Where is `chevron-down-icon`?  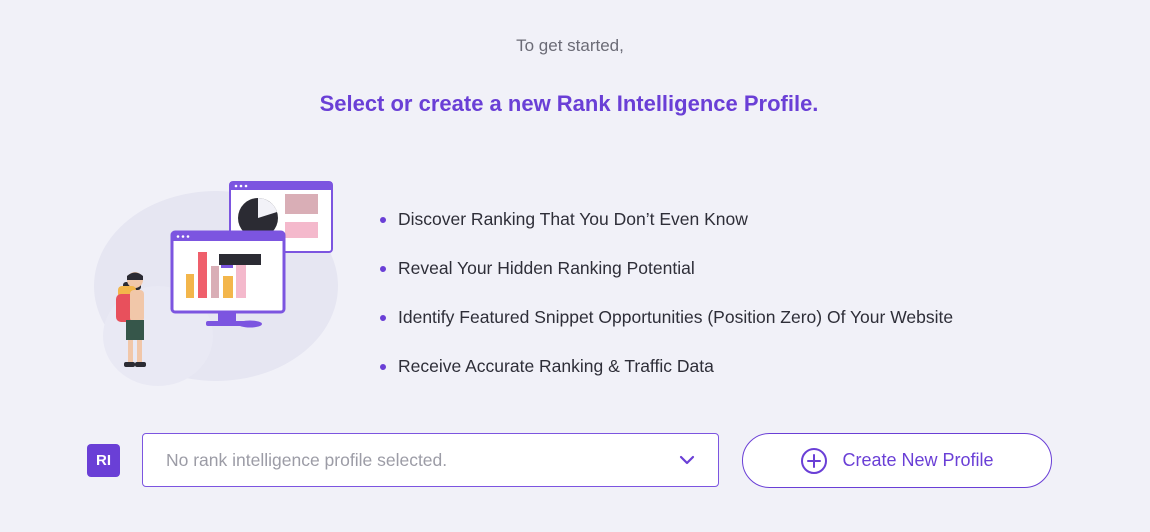 chevron-down-icon is located at coordinates (687, 460).